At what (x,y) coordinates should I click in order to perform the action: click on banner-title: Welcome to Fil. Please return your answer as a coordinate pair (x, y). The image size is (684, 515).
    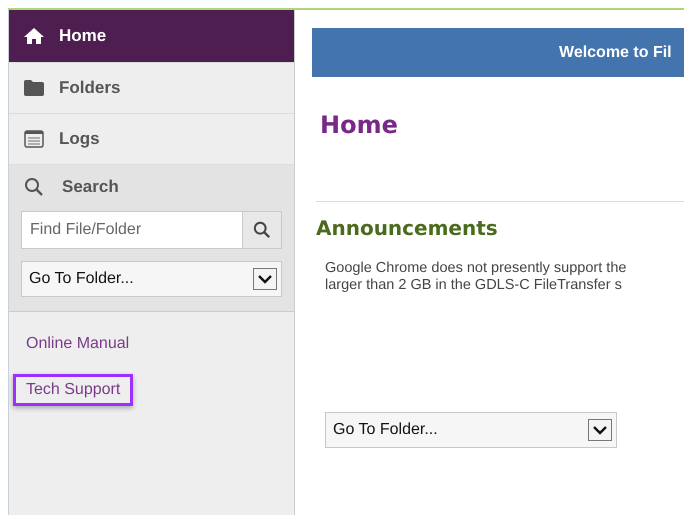
    Looking at the image, I should click on (615, 53).